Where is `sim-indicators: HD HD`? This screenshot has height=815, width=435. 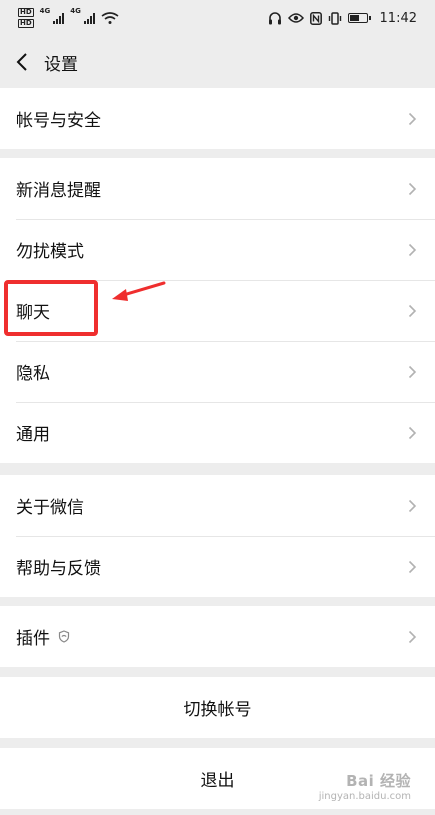 sim-indicators: HD HD is located at coordinates (26, 18).